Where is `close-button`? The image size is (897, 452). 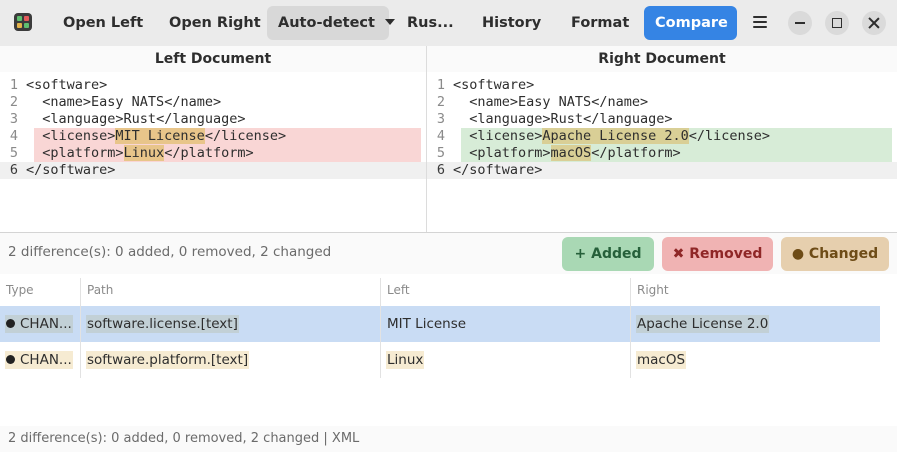 close-button is located at coordinates (874, 23).